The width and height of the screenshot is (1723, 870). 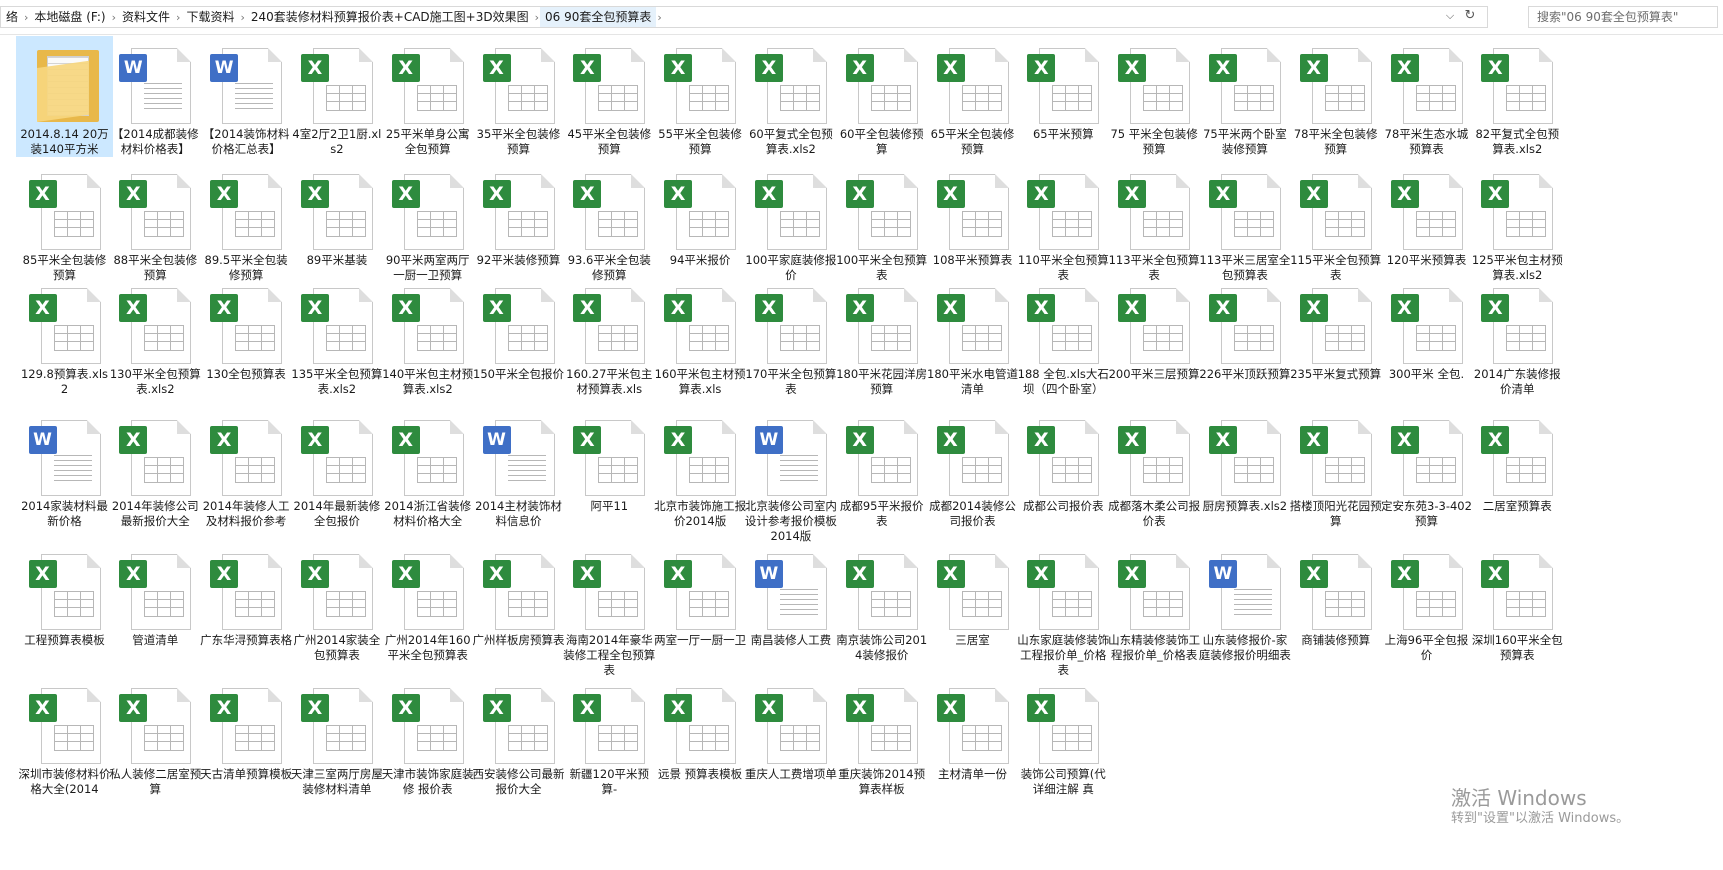 What do you see at coordinates (1063, 610) in the screenshot?
I see `file-item: X 山东家庭装修装饰工程报价单_价格表` at bounding box center [1063, 610].